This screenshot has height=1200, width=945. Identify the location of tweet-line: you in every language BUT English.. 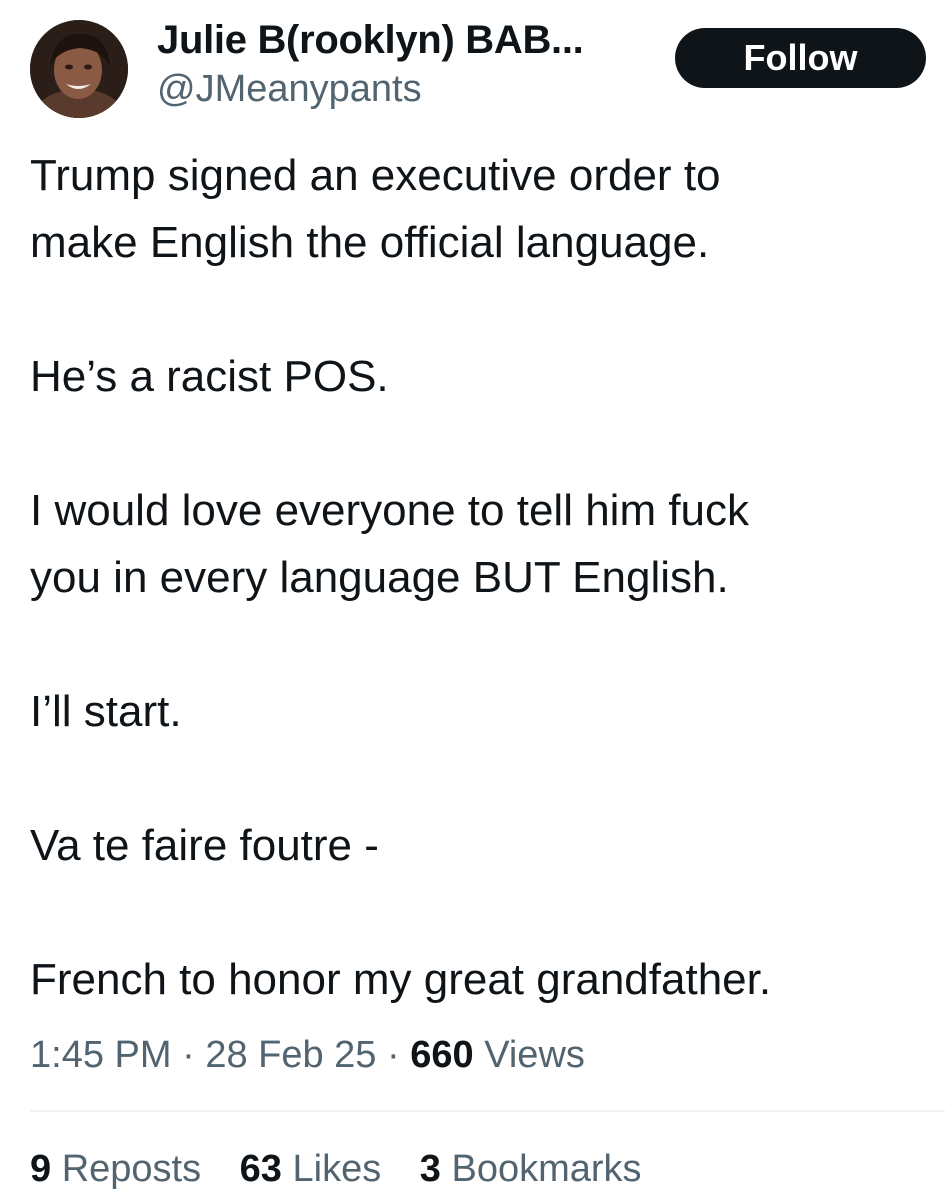
(379, 577).